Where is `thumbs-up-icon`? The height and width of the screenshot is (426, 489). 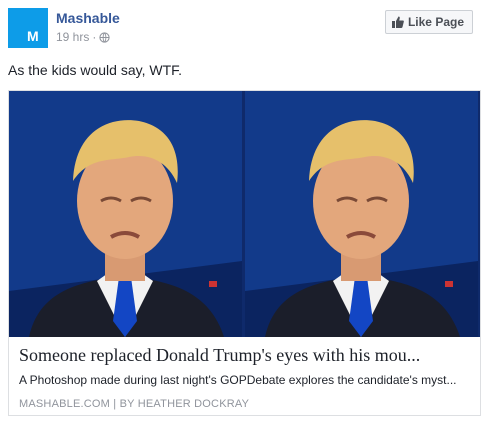
thumbs-up-icon is located at coordinates (397, 22).